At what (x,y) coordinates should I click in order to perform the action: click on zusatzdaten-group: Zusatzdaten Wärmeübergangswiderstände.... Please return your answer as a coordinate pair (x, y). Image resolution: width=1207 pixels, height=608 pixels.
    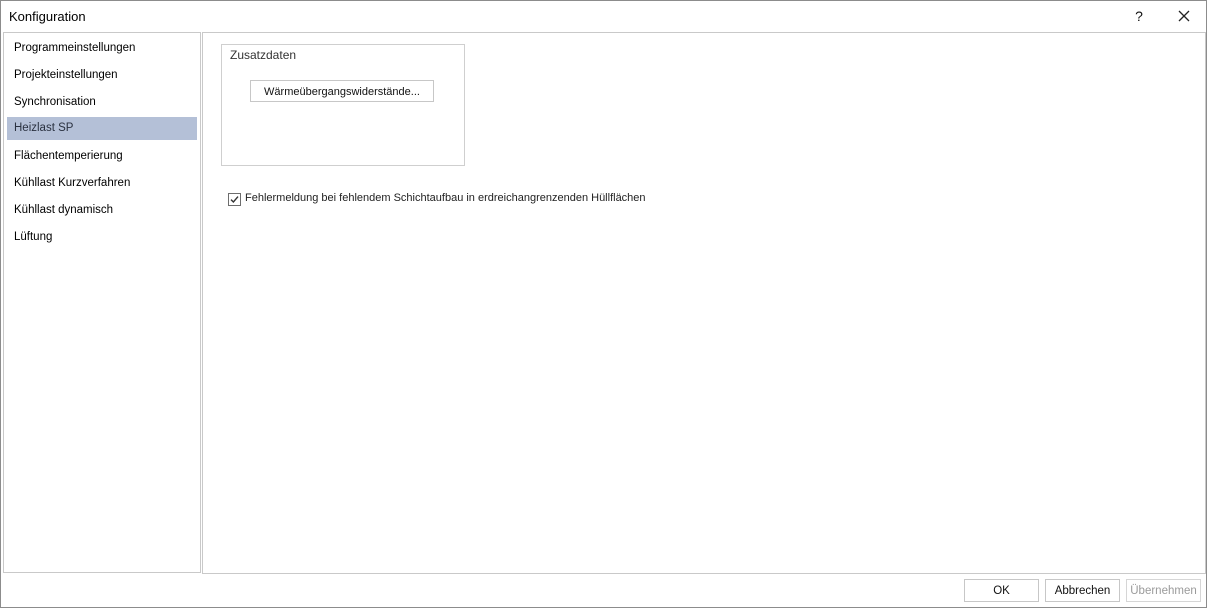
    Looking at the image, I should click on (343, 105).